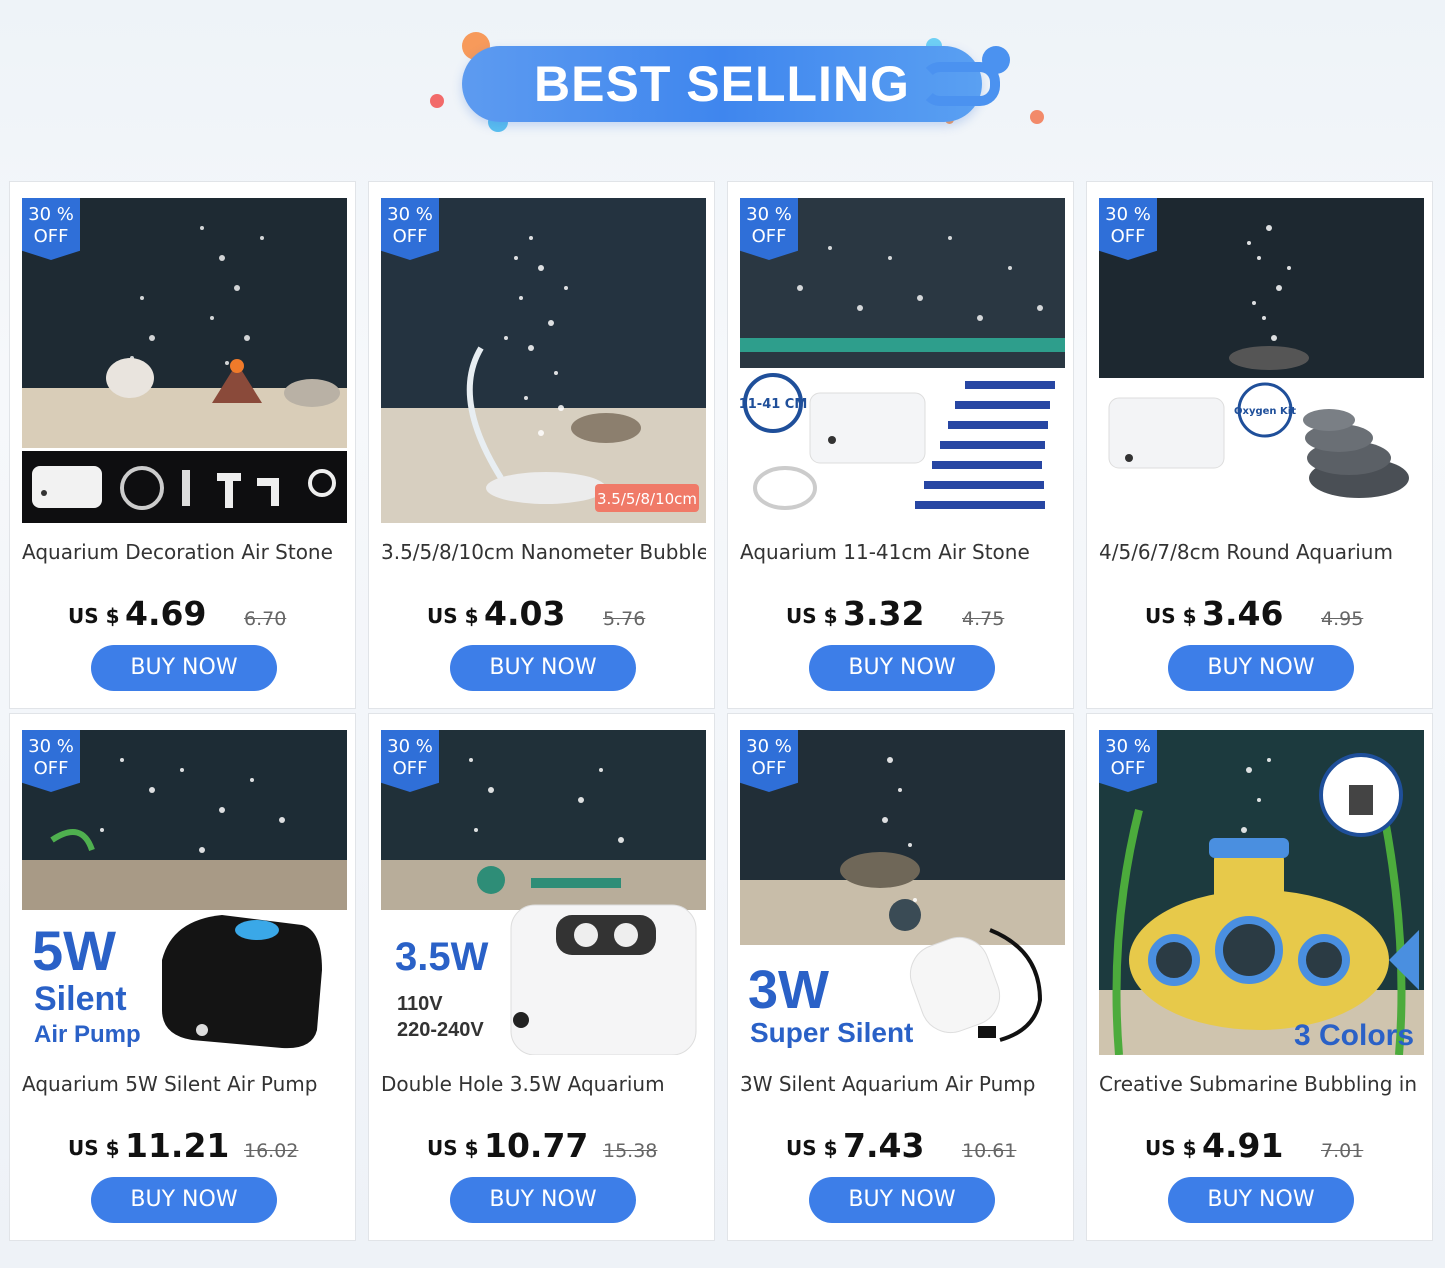 The width and height of the screenshot is (1445, 1268). Describe the element at coordinates (80, 999) in the screenshot. I see `image-label: Silent` at that location.